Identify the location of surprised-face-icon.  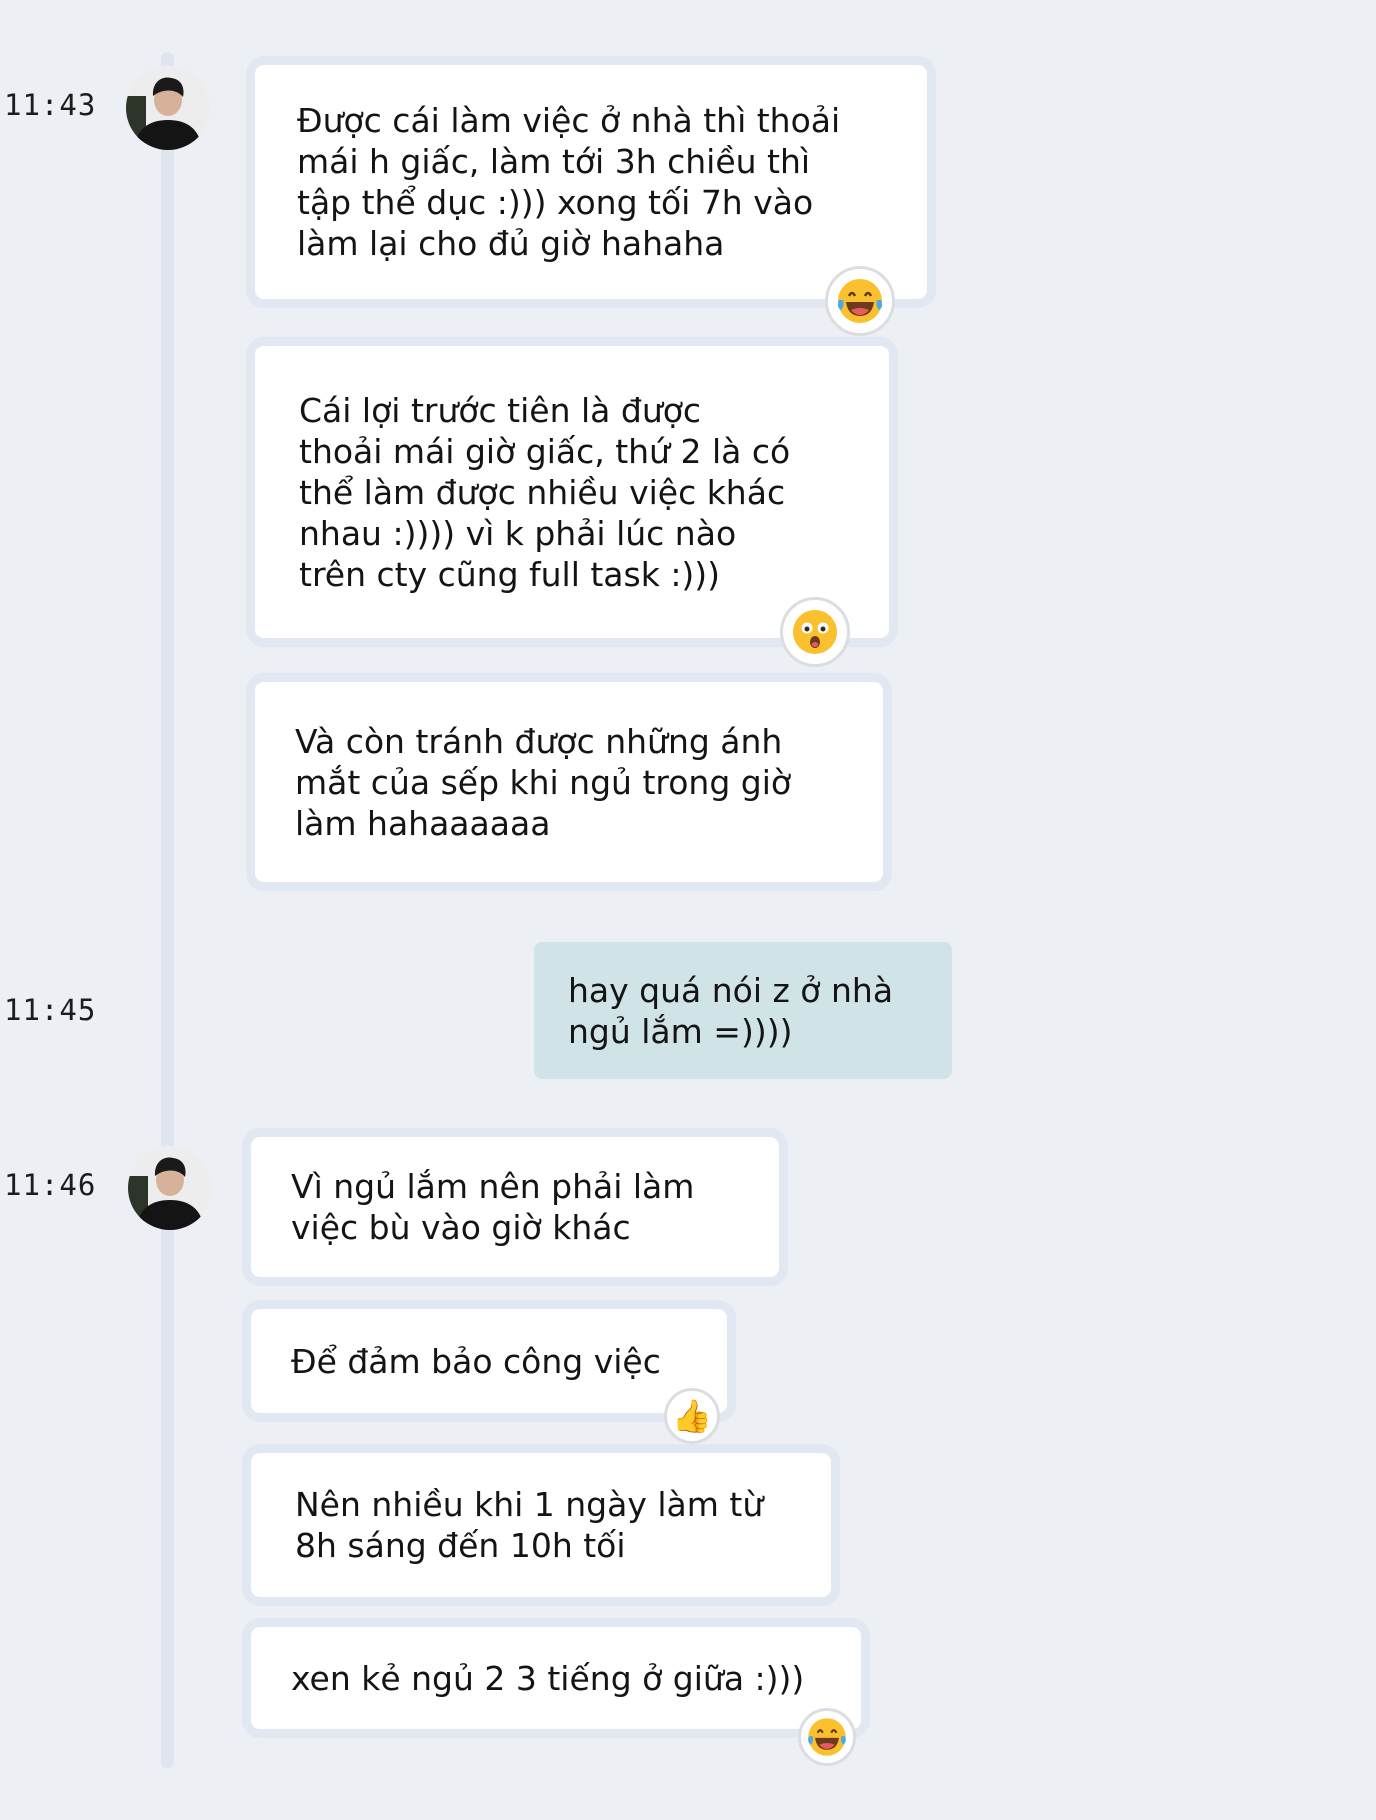
(815, 632).